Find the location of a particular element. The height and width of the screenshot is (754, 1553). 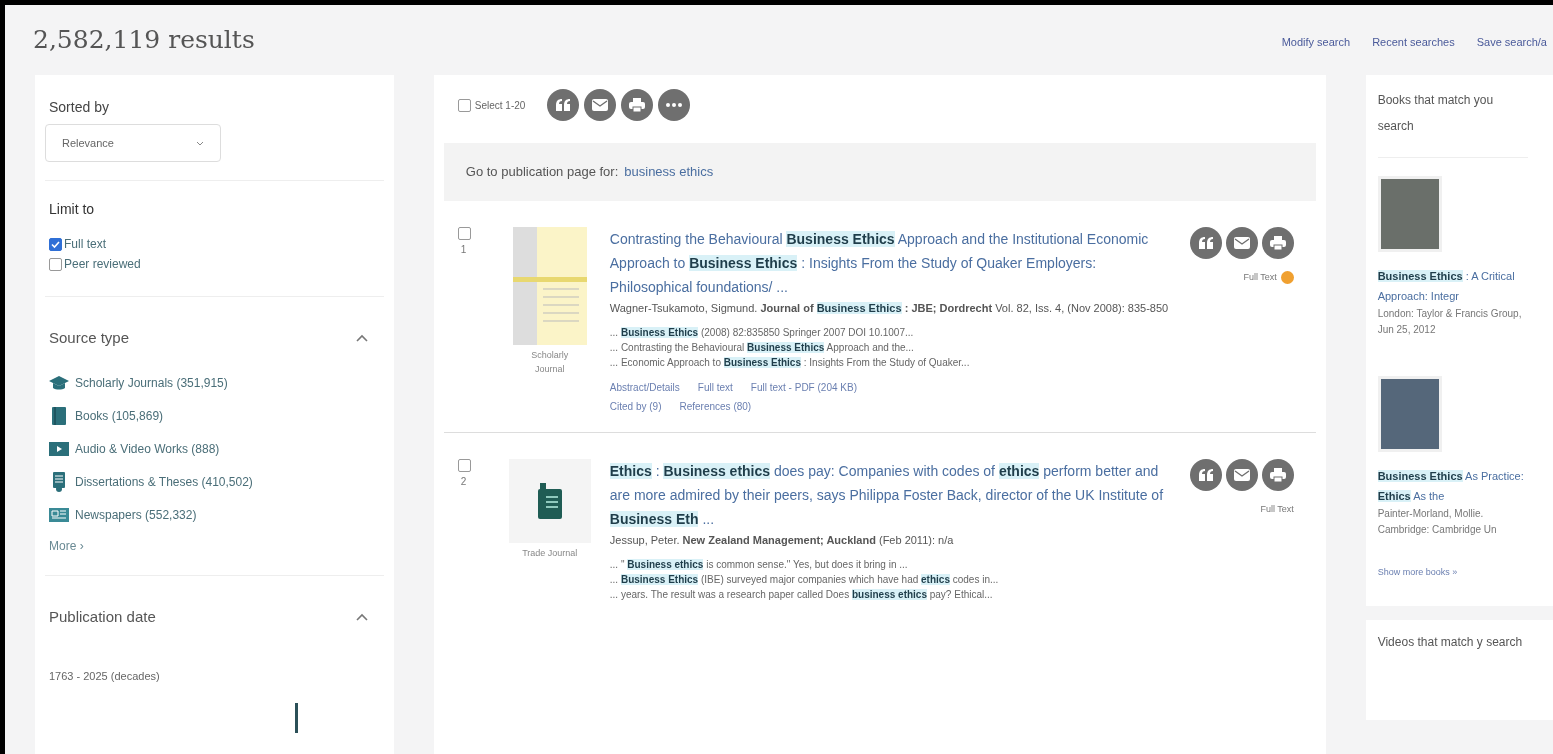

source-type-link: Audio & Video Works (888) is located at coordinates (147, 448).